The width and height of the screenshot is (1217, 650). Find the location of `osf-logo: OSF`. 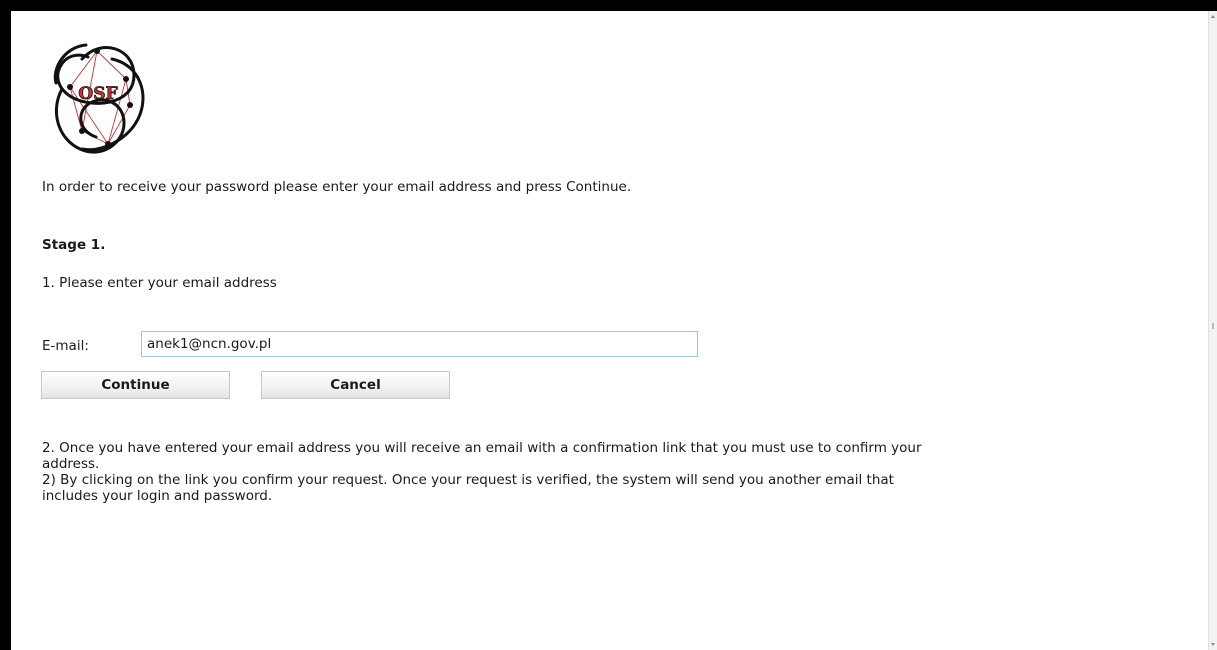

osf-logo: OSF is located at coordinates (98, 101).